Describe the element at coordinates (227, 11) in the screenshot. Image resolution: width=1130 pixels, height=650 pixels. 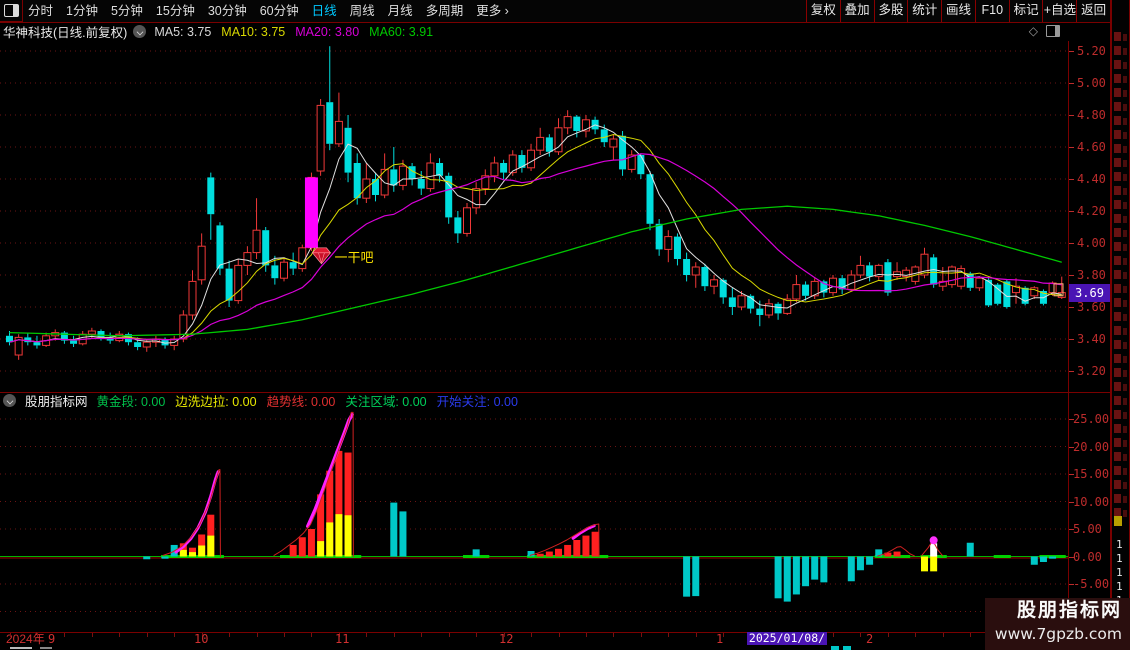
I see `tab-30分钟: 30分钟` at that location.